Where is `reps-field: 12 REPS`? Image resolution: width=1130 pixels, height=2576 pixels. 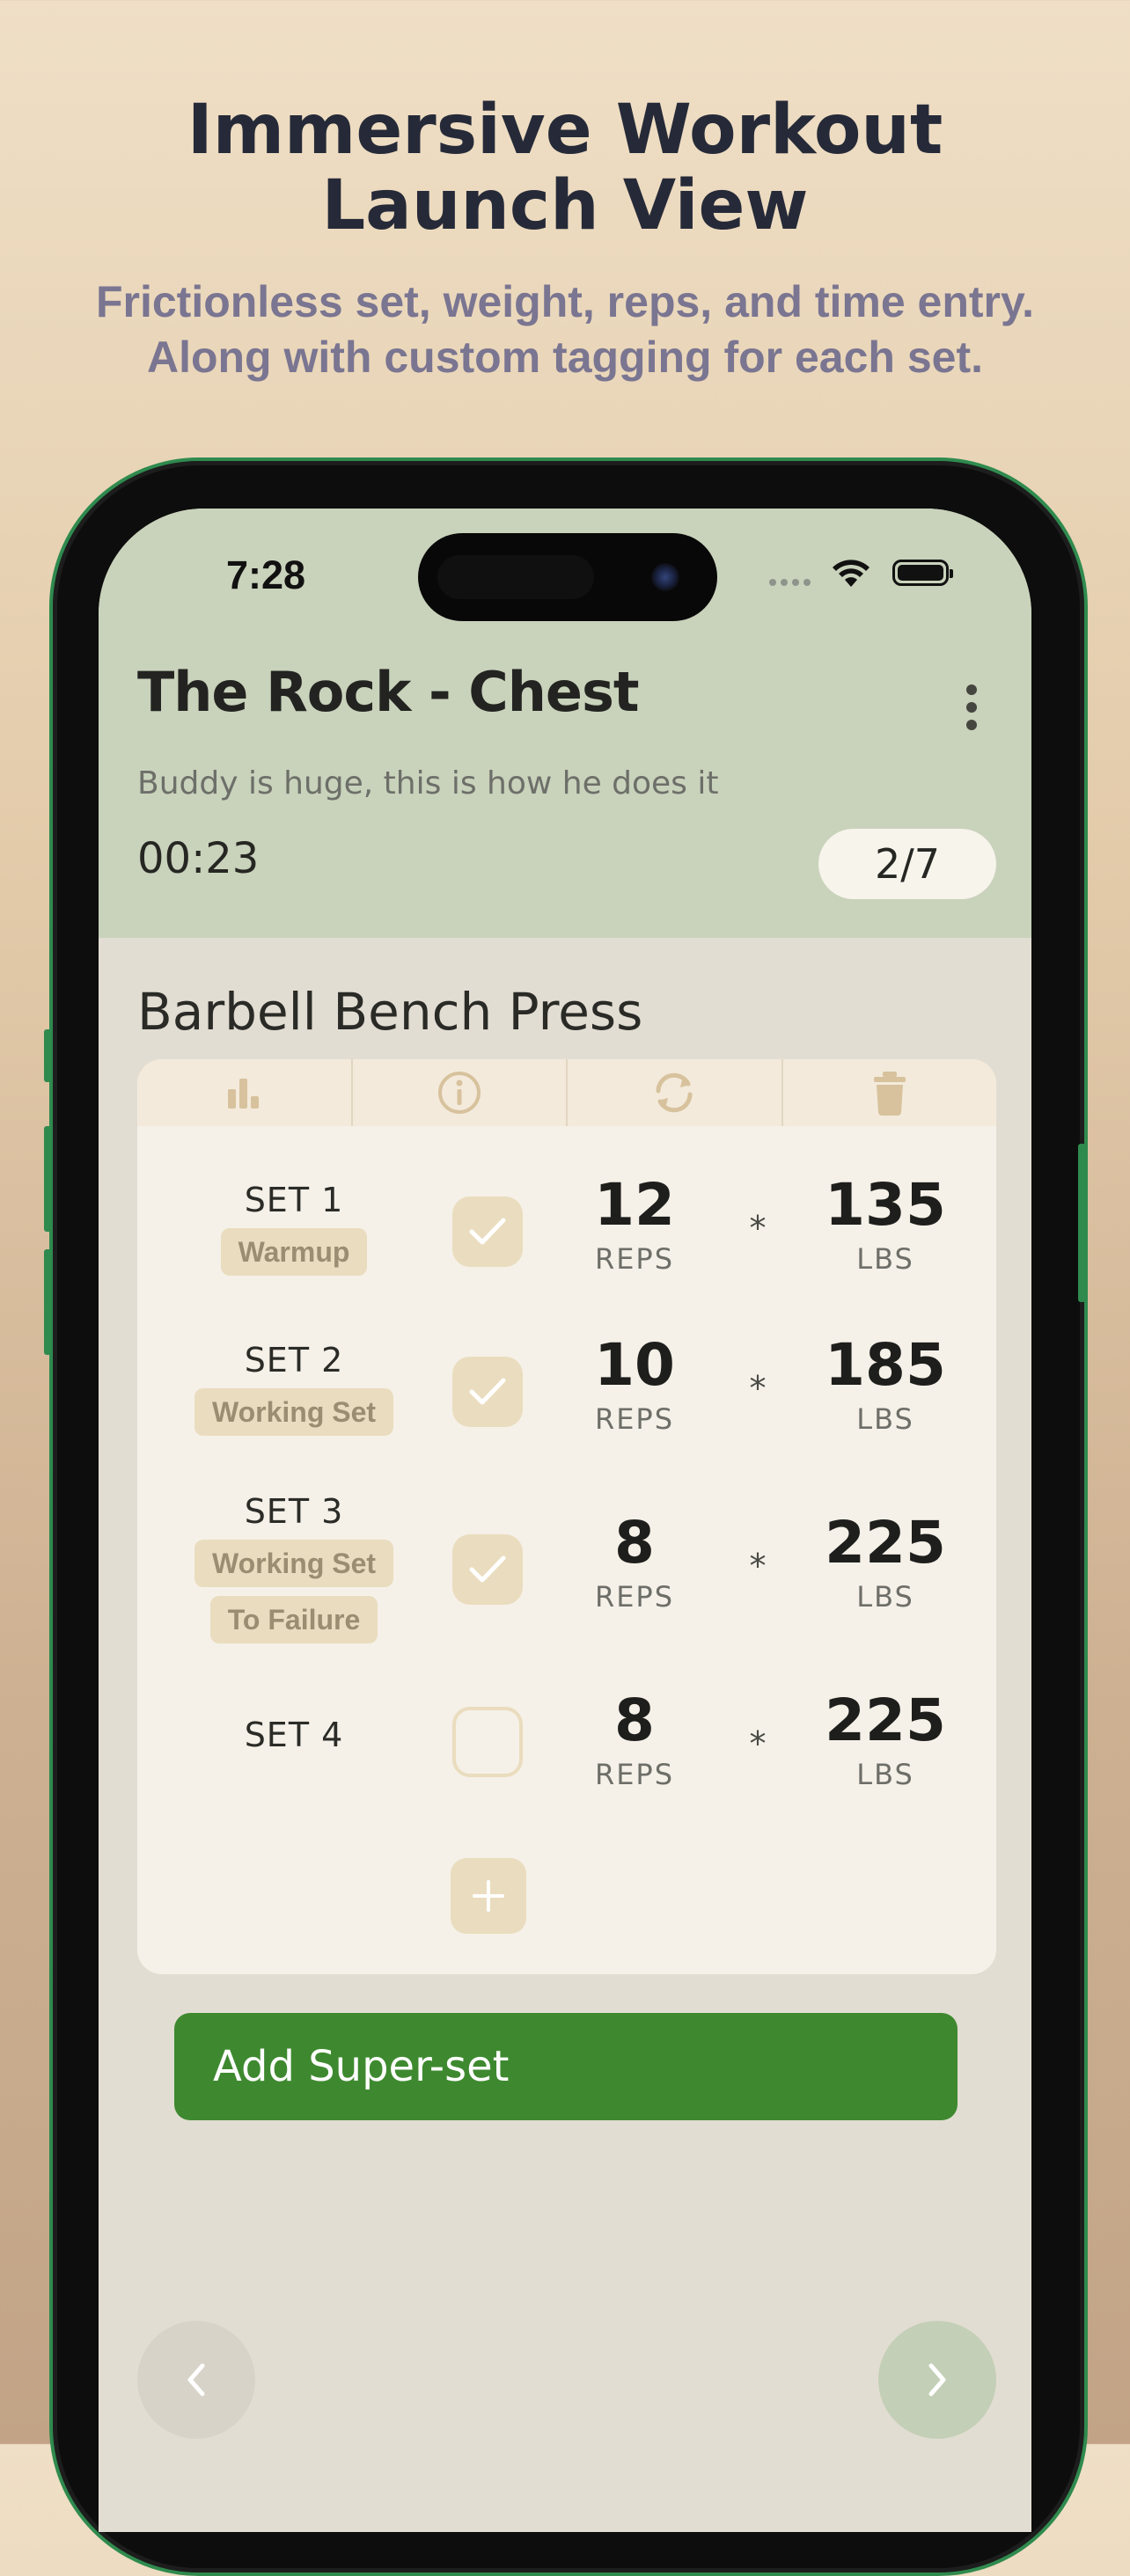
reps-field: 12 REPS is located at coordinates (635, 1224).